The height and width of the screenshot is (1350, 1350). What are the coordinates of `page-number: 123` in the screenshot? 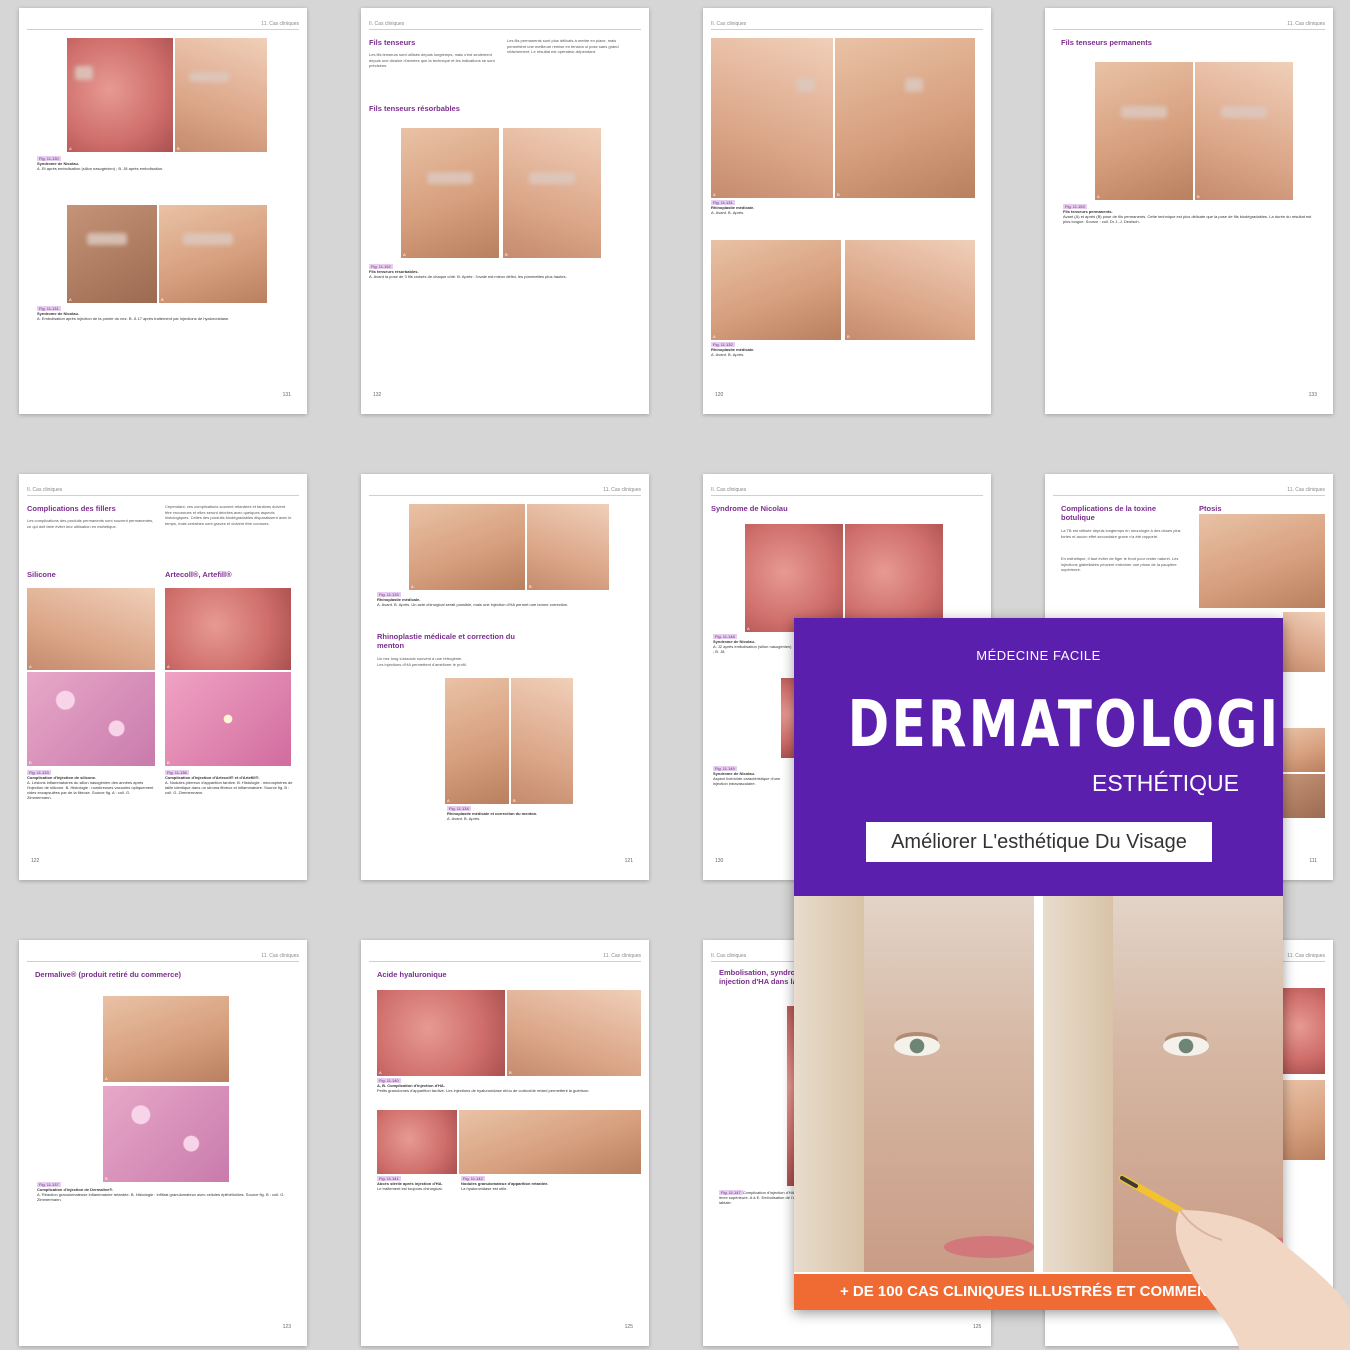 It's located at (286, 1327).